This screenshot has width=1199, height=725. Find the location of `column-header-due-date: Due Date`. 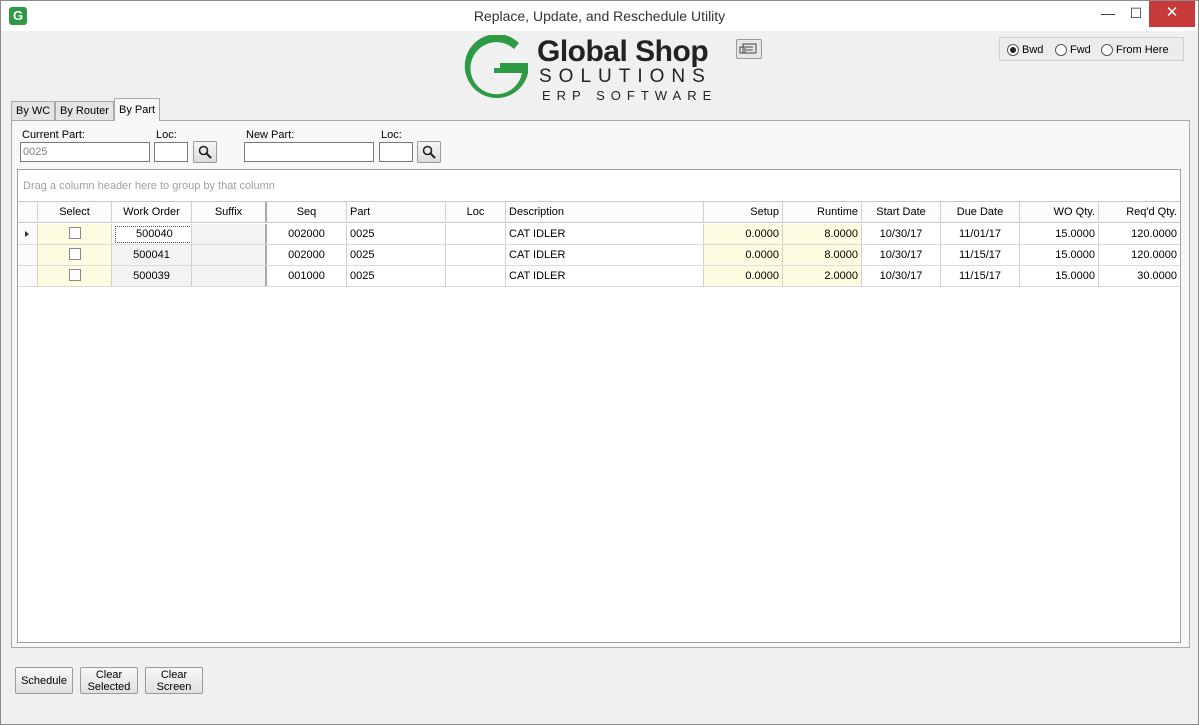

column-header-due-date: Due Date is located at coordinates (980, 212).